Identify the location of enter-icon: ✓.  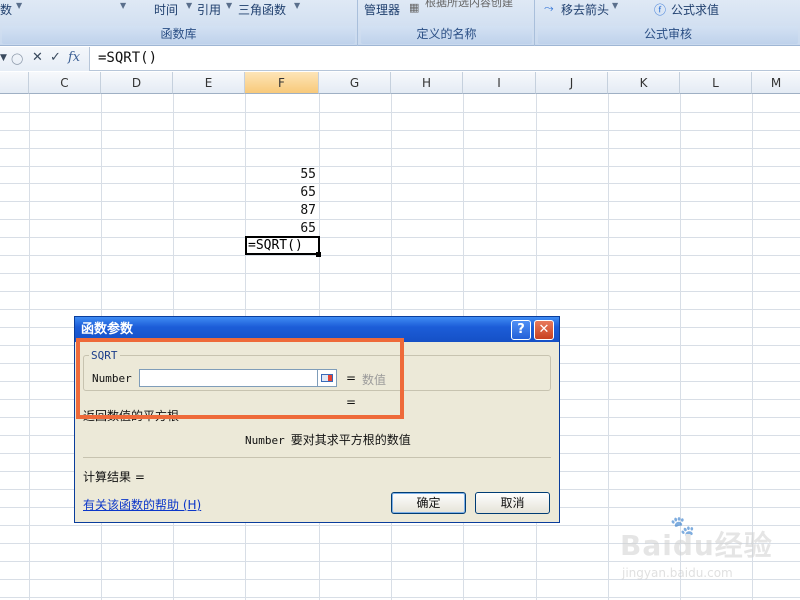
(55, 57).